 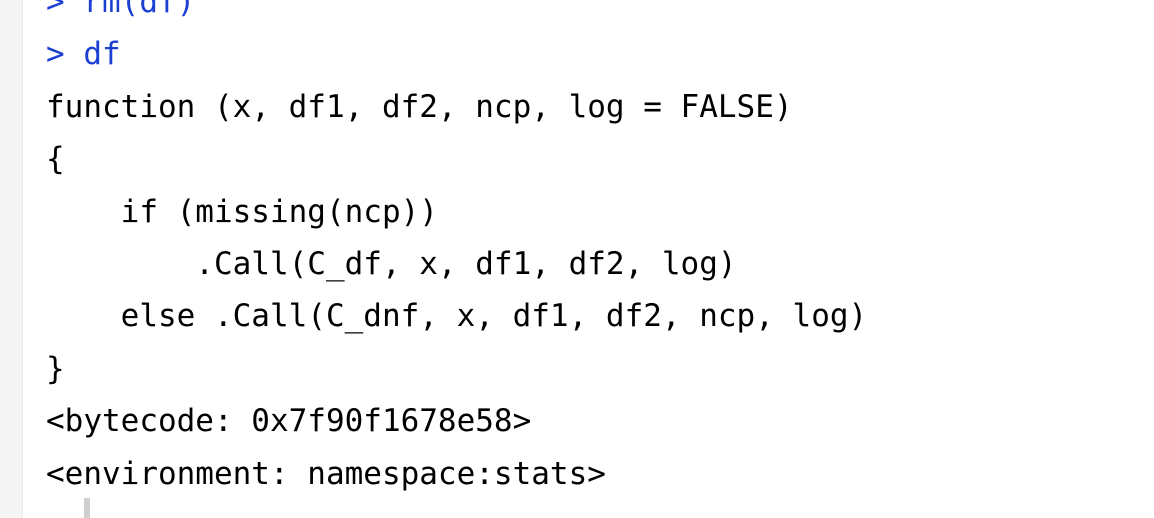 What do you see at coordinates (326, 473) in the screenshot?
I see `console-output-line: <environment: namespace:stats>` at bounding box center [326, 473].